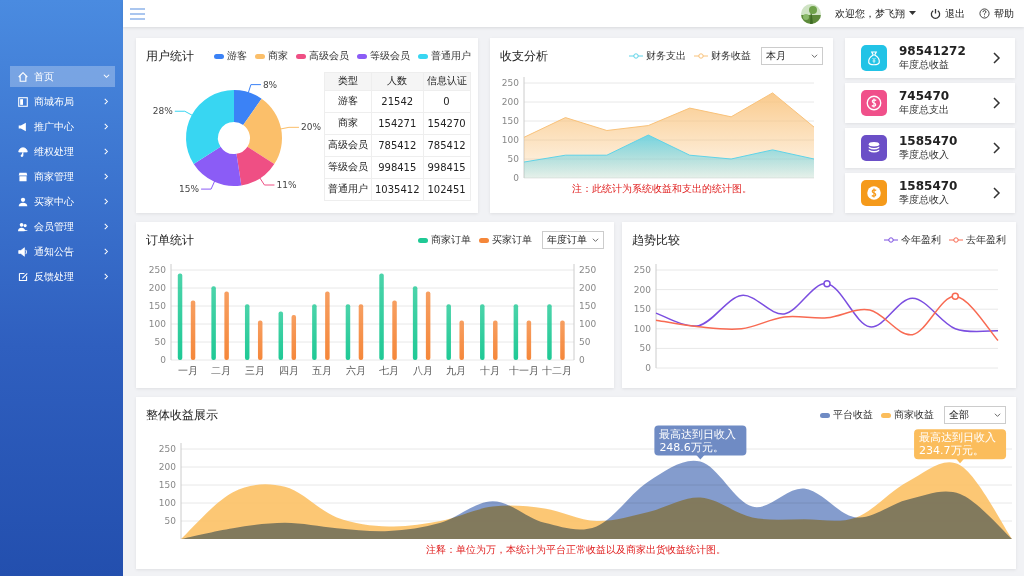  What do you see at coordinates (422, 370) in the screenshot?
I see `axis-label: 八月` at bounding box center [422, 370].